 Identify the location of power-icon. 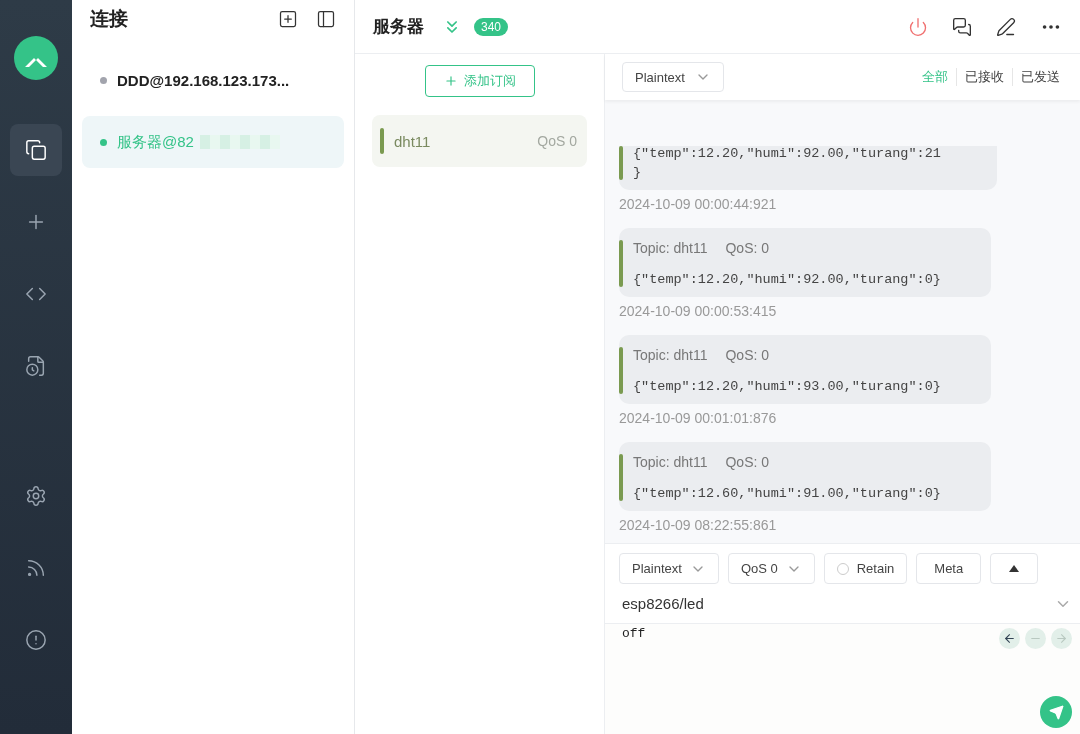
(918, 26).